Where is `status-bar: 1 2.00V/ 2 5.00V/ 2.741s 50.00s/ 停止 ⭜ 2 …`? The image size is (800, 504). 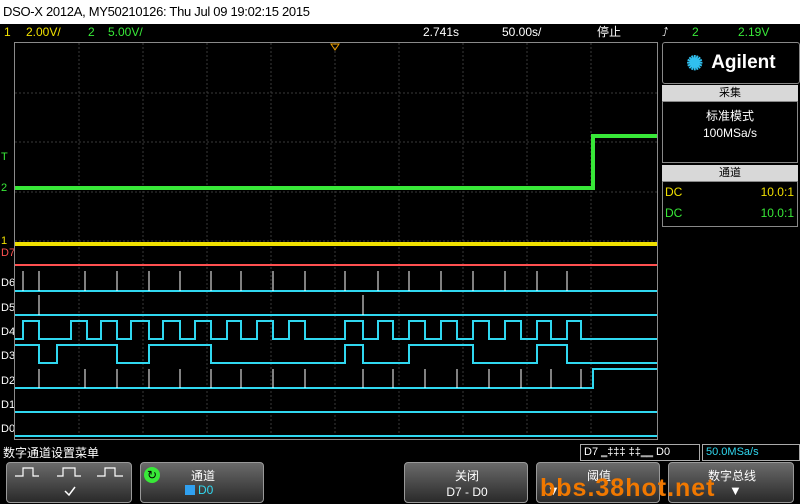 status-bar: 1 2.00V/ 2 5.00V/ 2.741s 50.00s/ 停止 ⭜ 2 … is located at coordinates (400, 32).